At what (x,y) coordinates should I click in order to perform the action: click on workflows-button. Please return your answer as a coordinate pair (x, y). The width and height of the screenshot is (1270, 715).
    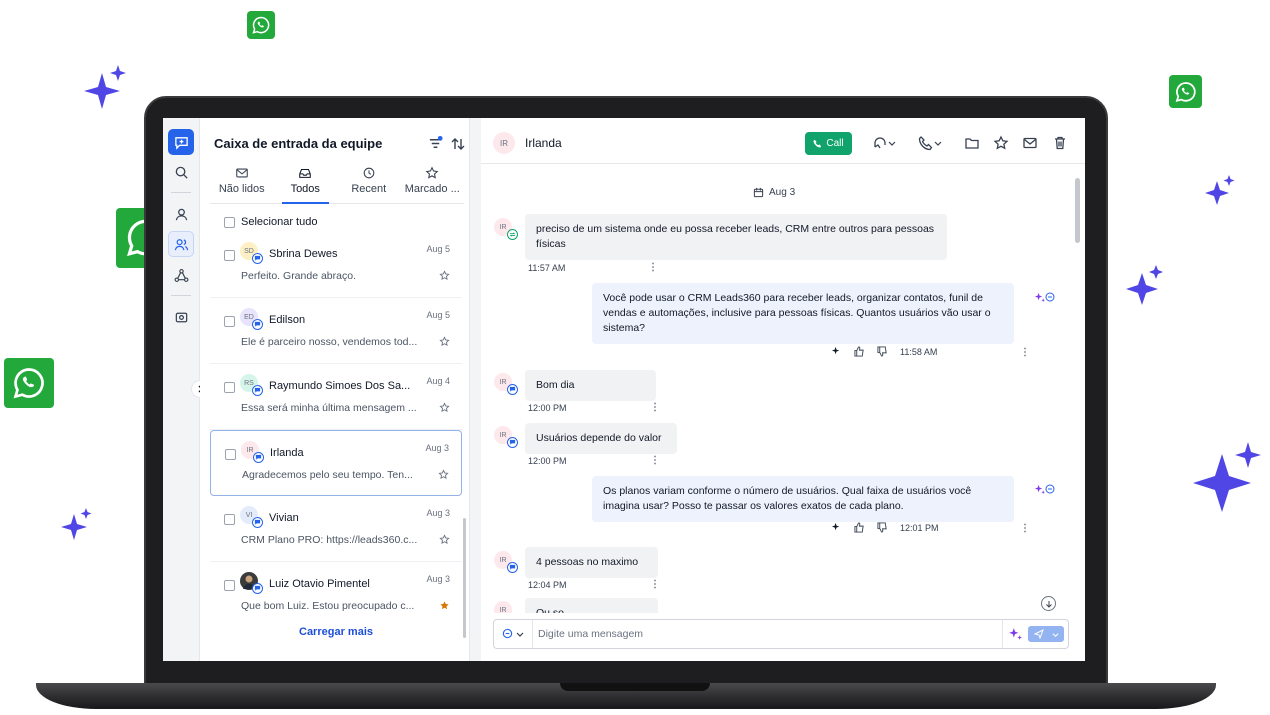
    Looking at the image, I should click on (181, 275).